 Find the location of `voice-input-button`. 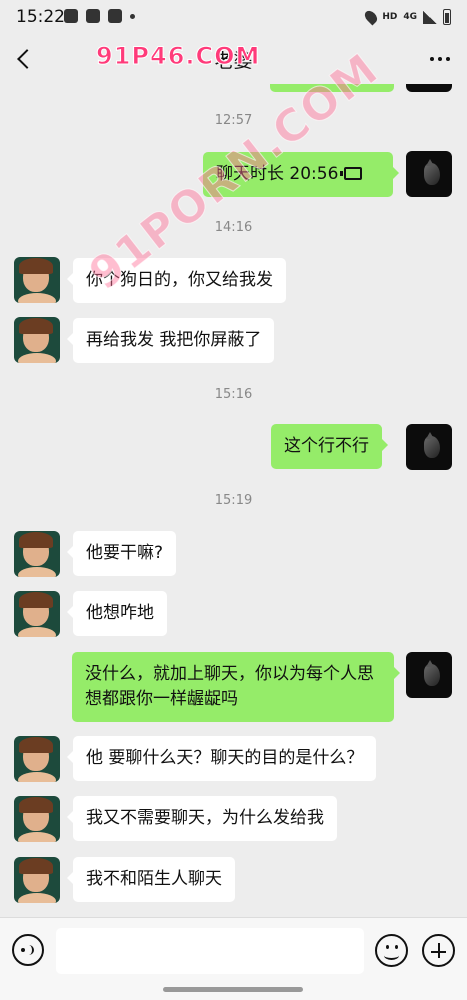

voice-input-button is located at coordinates (28, 950).